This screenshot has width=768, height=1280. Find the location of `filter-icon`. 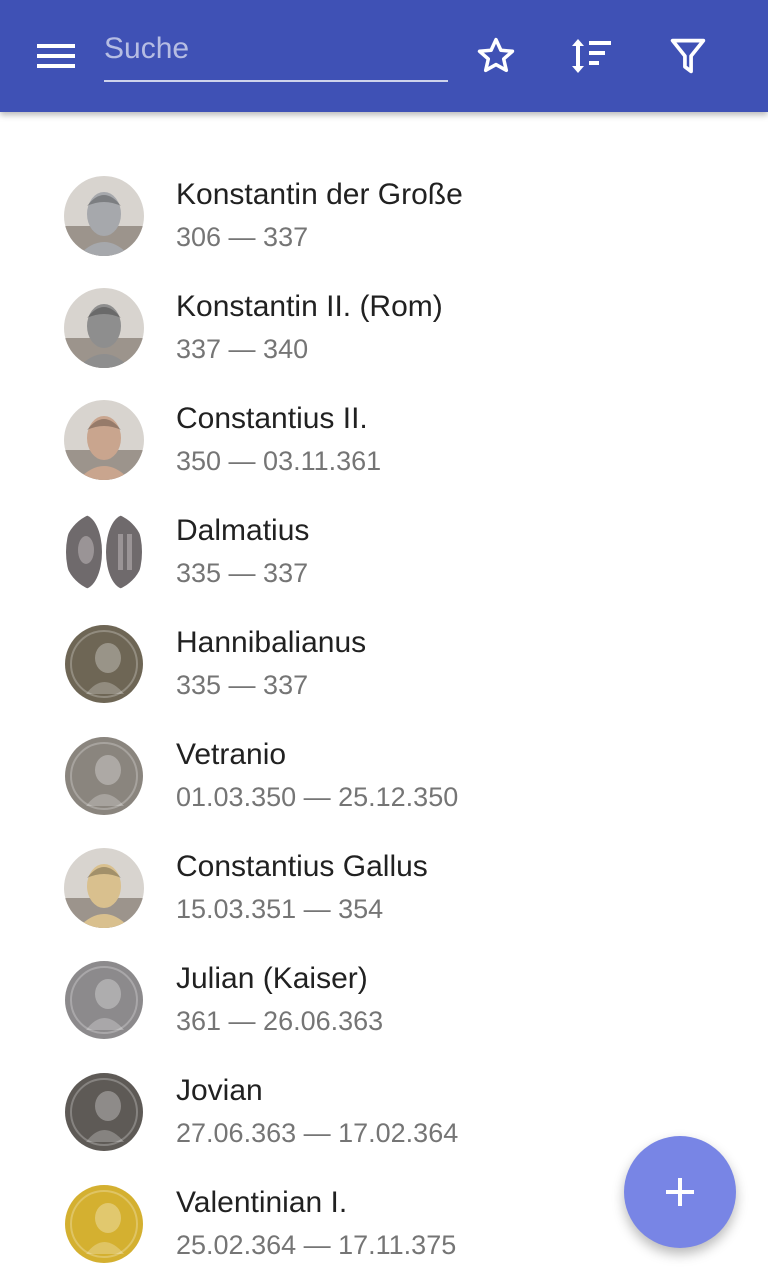

filter-icon is located at coordinates (688, 56).